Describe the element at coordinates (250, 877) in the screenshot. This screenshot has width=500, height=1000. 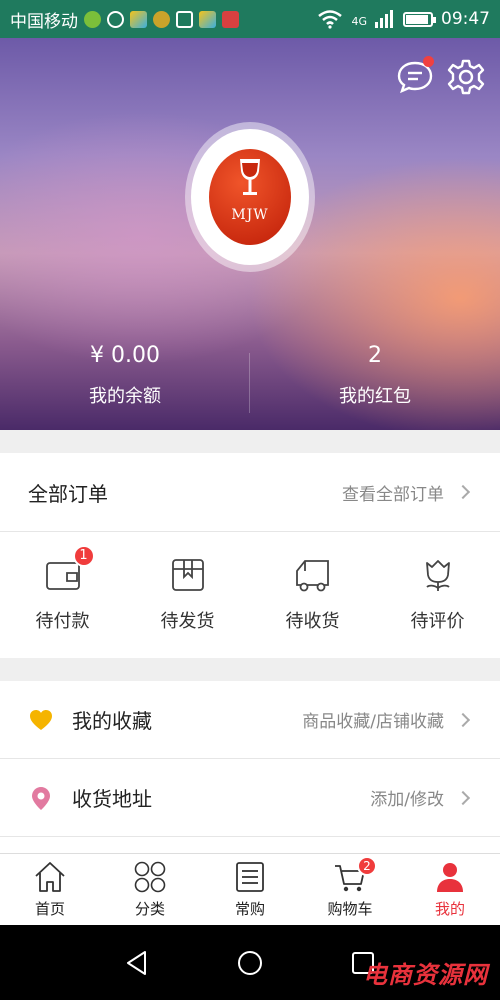
I see `list-icon` at that location.